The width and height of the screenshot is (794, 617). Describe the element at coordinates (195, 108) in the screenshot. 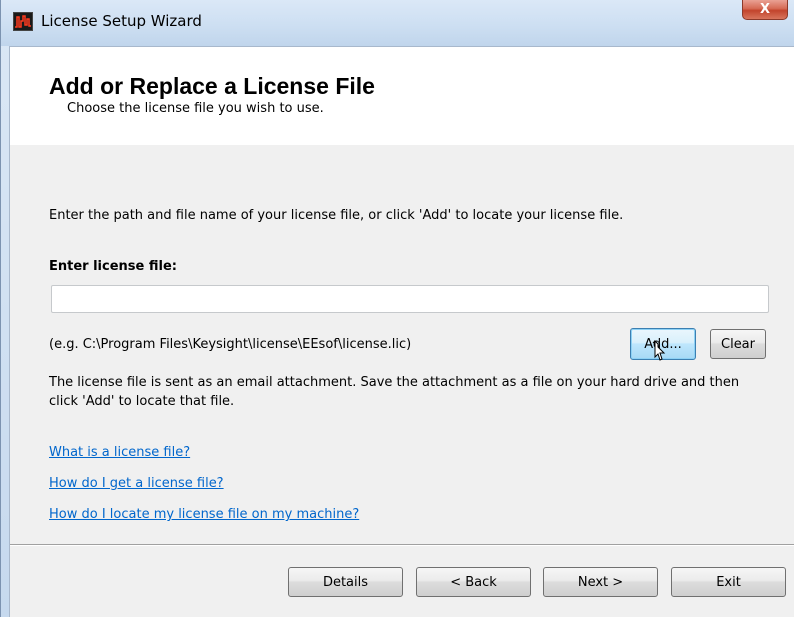

I see `page-subtitle: Choose the license file you wish to use.` at that location.